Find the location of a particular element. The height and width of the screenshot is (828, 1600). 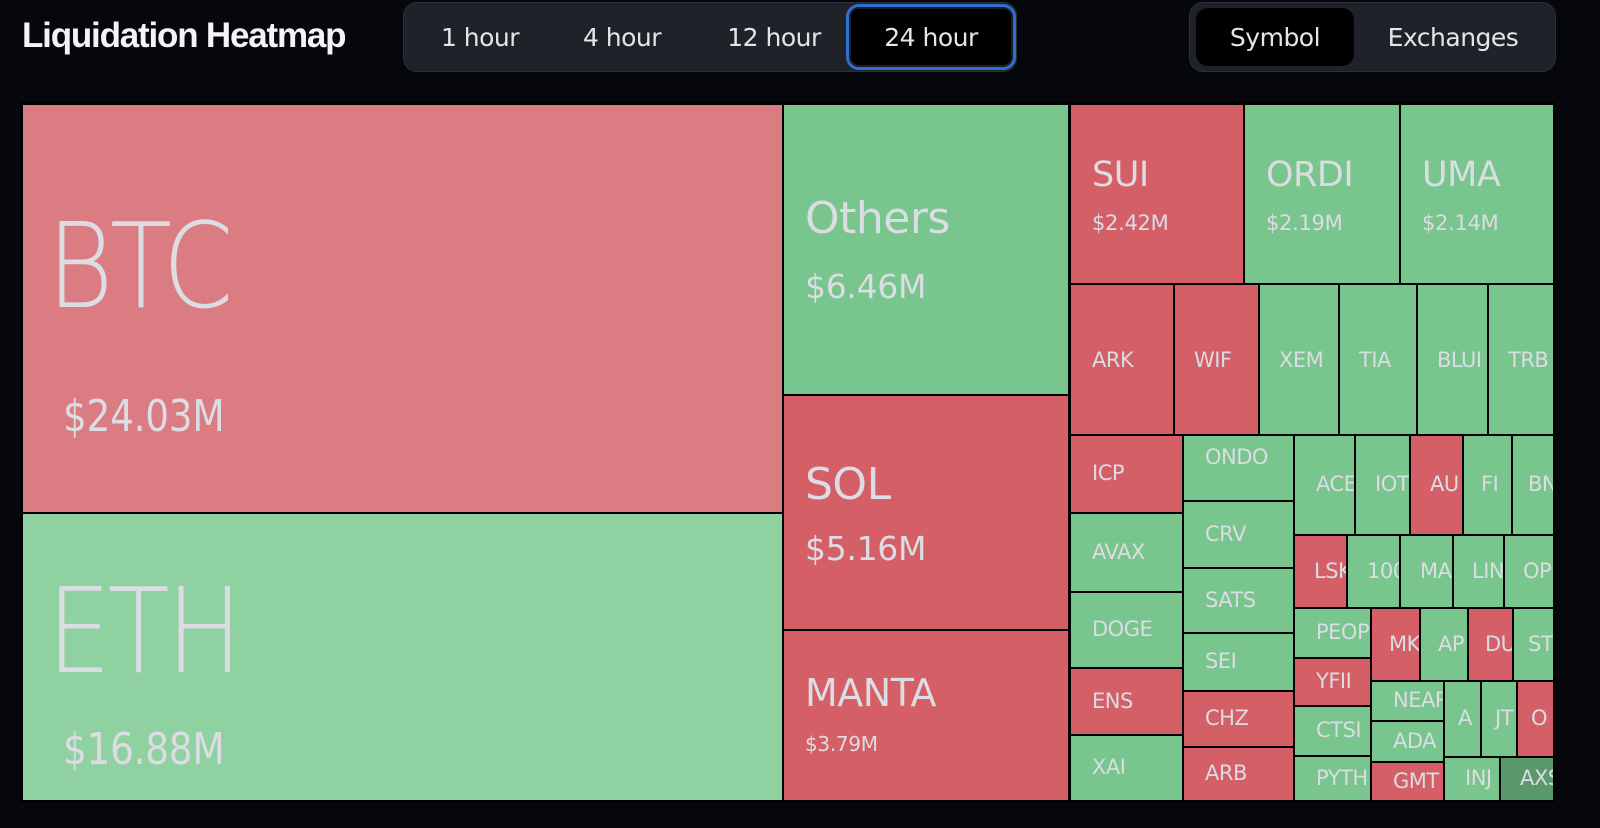

tile-ma: MA is located at coordinates (1426, 571).